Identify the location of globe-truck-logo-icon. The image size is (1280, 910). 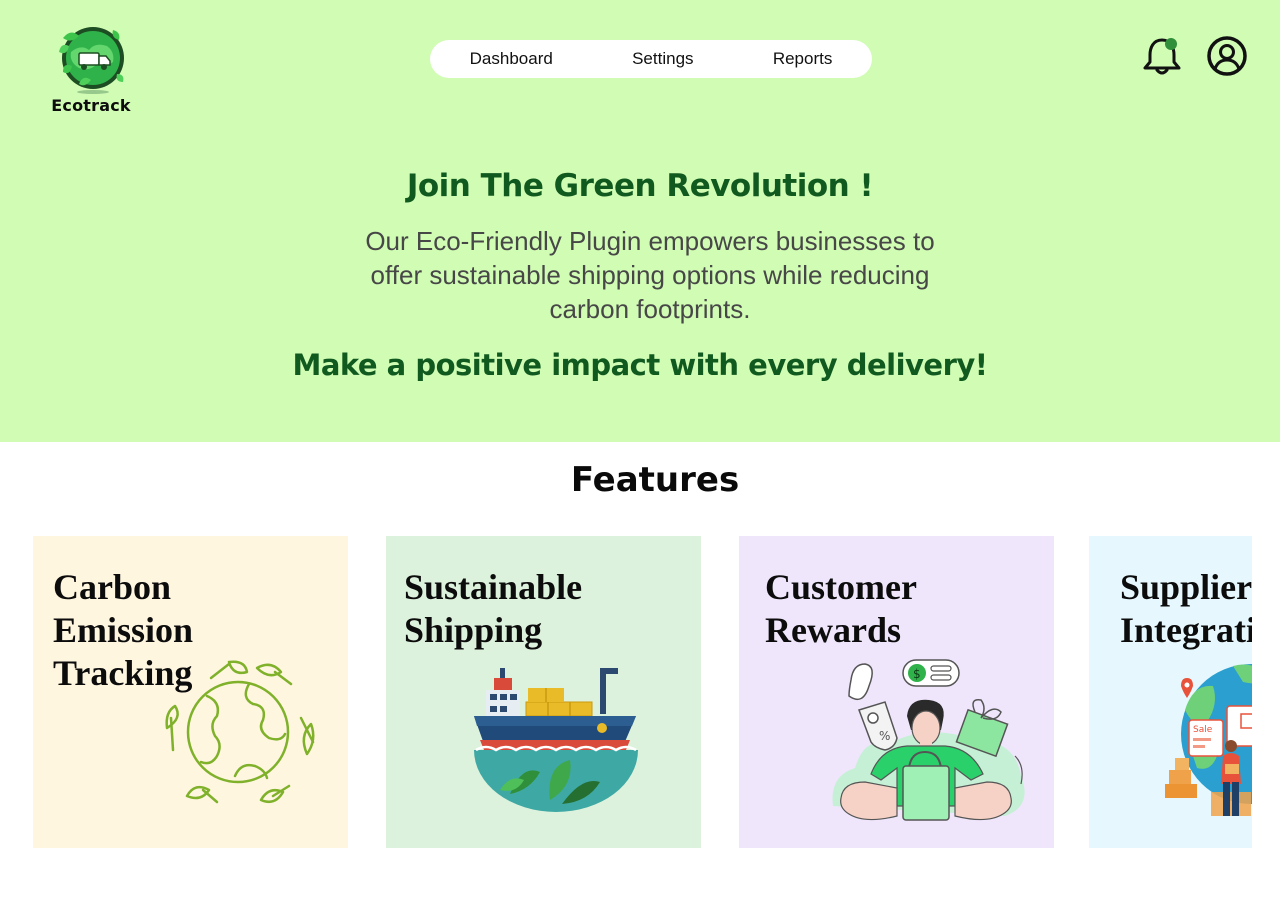
(91, 60).